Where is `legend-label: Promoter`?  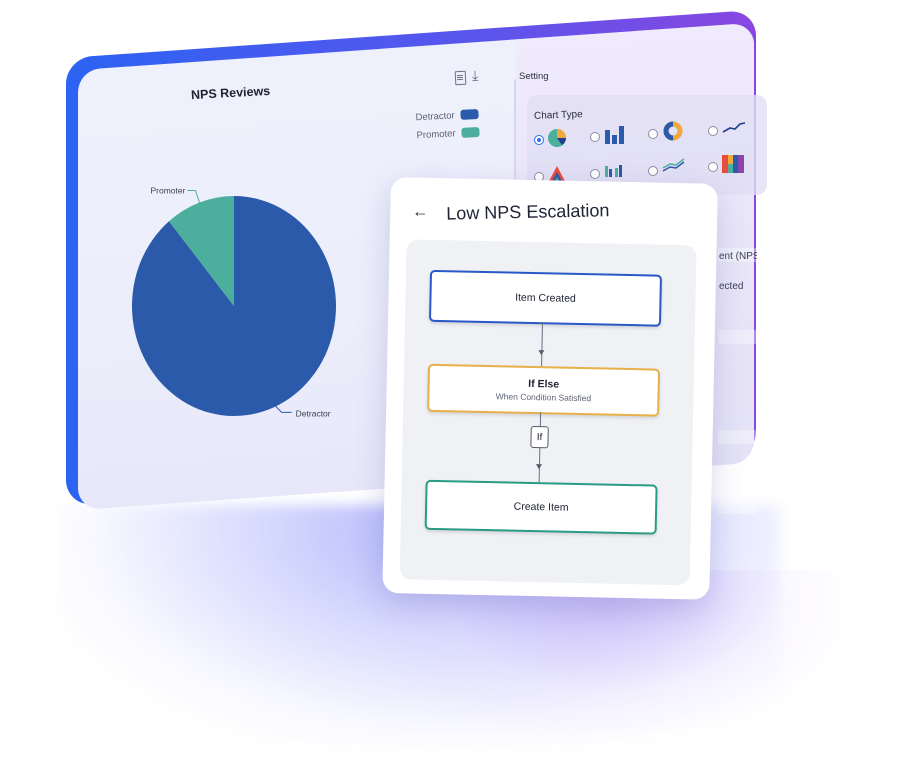
legend-label: Promoter is located at coordinates (436, 134).